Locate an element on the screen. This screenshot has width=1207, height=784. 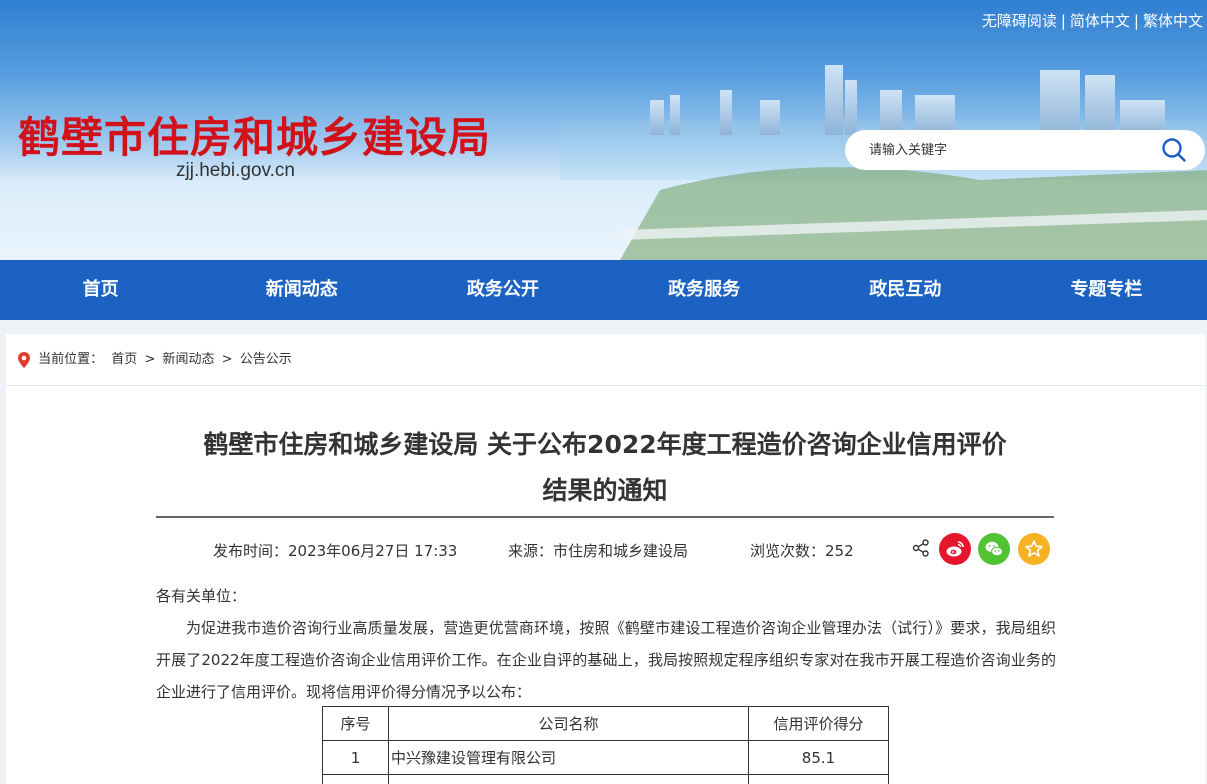
favorite-button is located at coordinates (1034, 549).